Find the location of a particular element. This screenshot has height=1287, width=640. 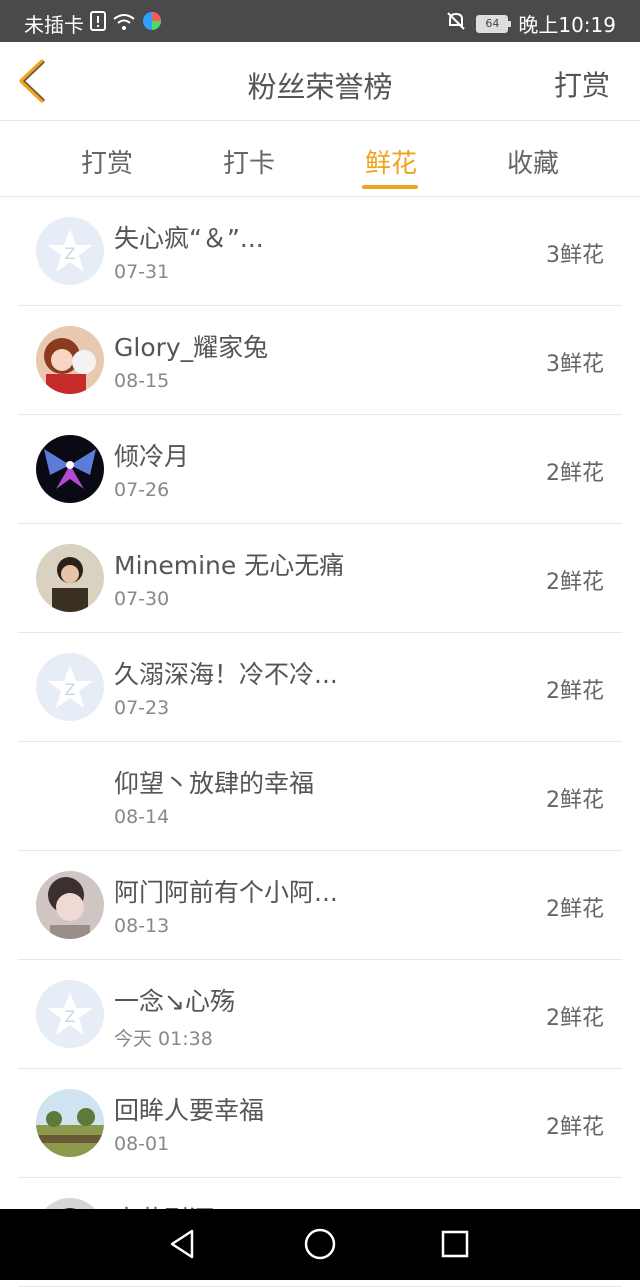

active-tab-indicator is located at coordinates (390, 187).